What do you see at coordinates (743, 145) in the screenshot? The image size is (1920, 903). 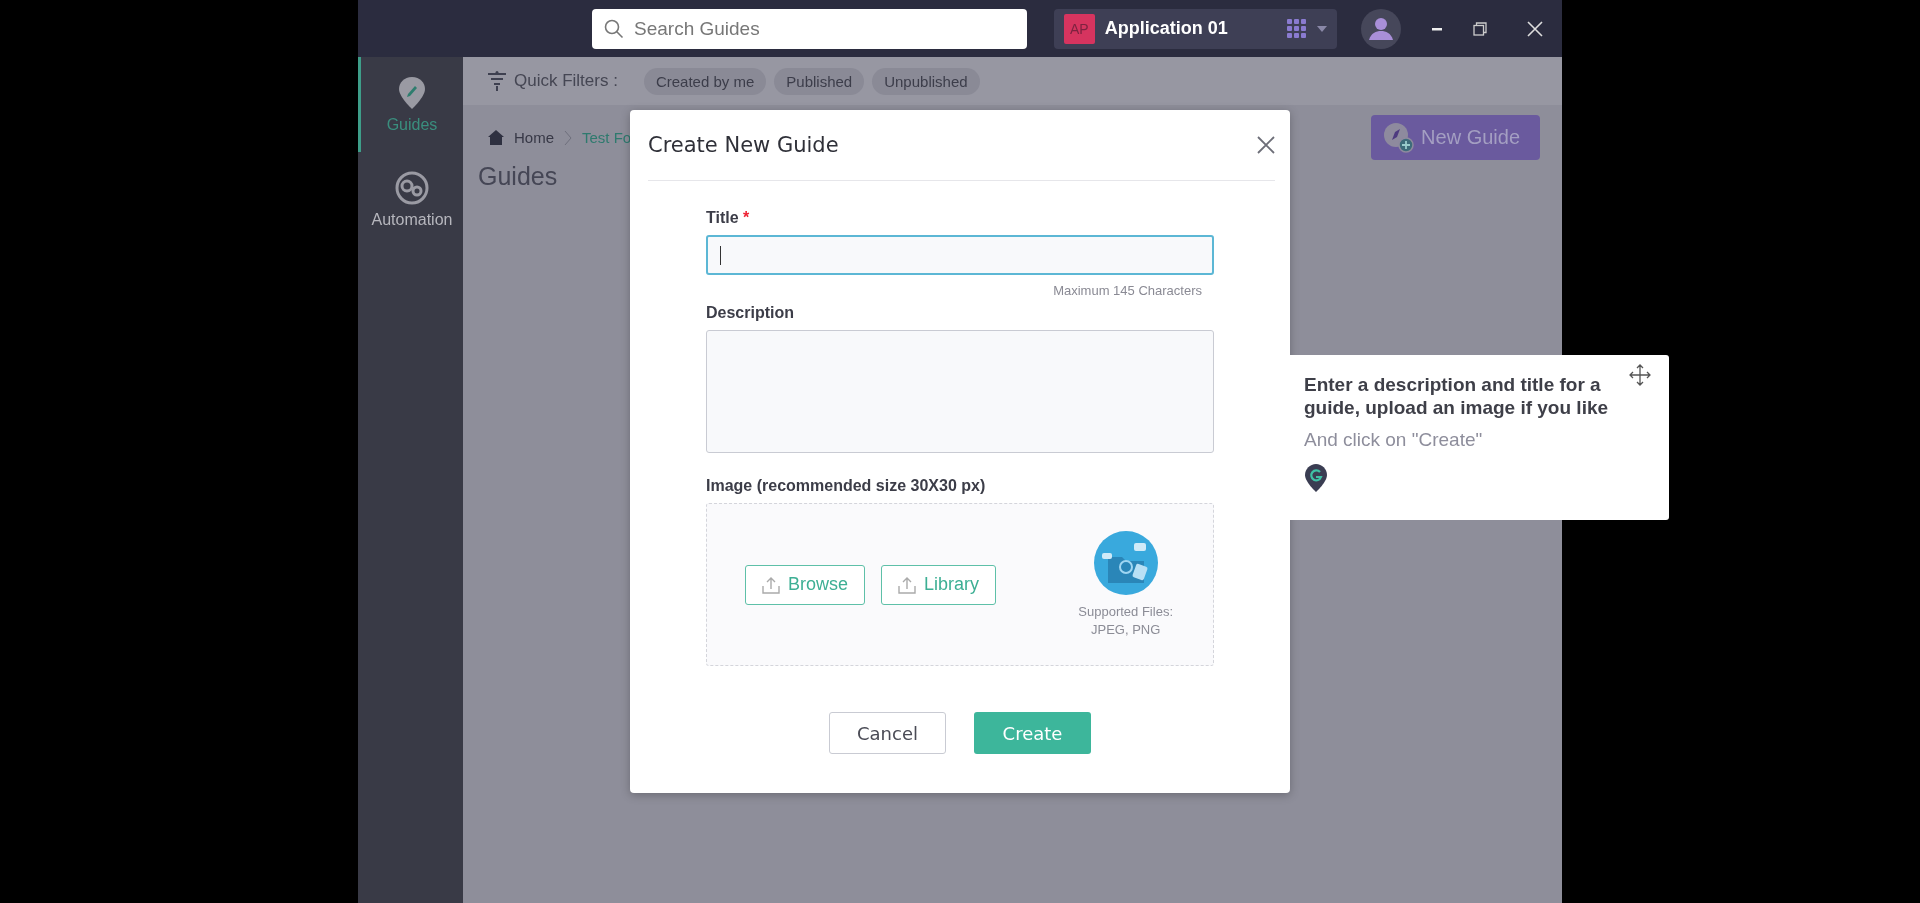 I see `dialog-title: Create New Guide` at bounding box center [743, 145].